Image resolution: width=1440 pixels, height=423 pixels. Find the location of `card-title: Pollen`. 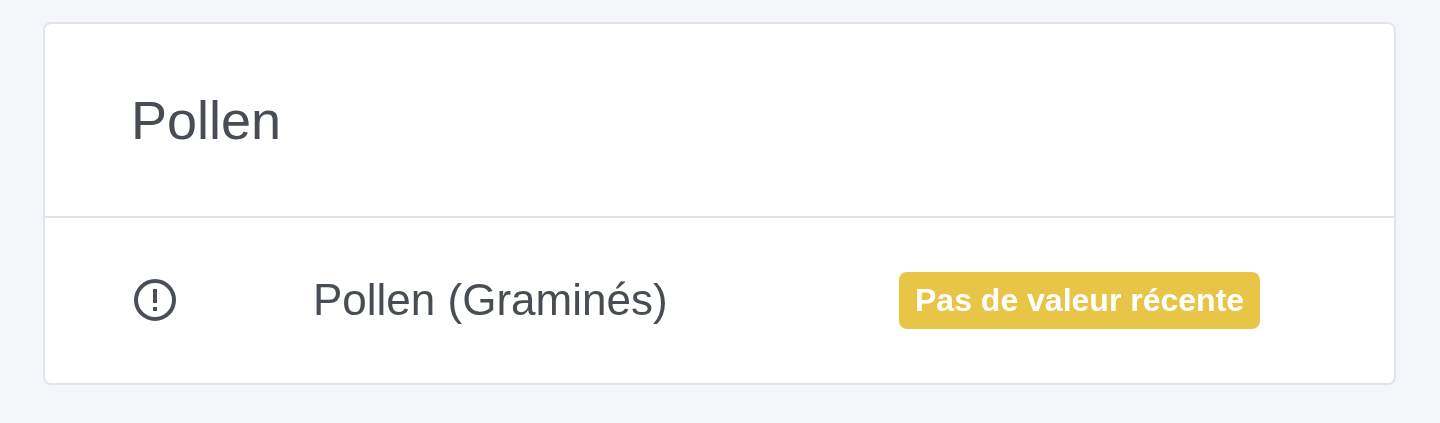

card-title: Pollen is located at coordinates (206, 120).